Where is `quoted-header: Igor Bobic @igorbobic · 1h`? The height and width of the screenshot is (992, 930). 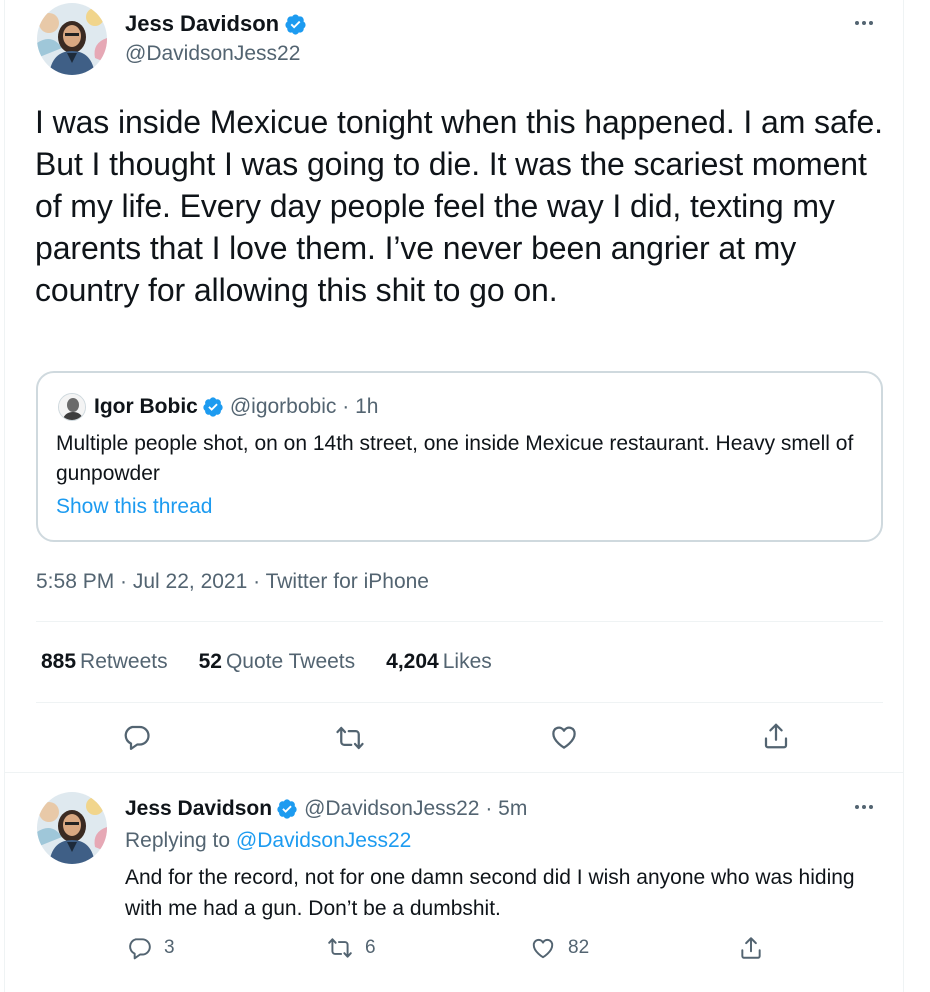 quoted-header: Igor Bobic @igorbobic · 1h is located at coordinates (236, 407).